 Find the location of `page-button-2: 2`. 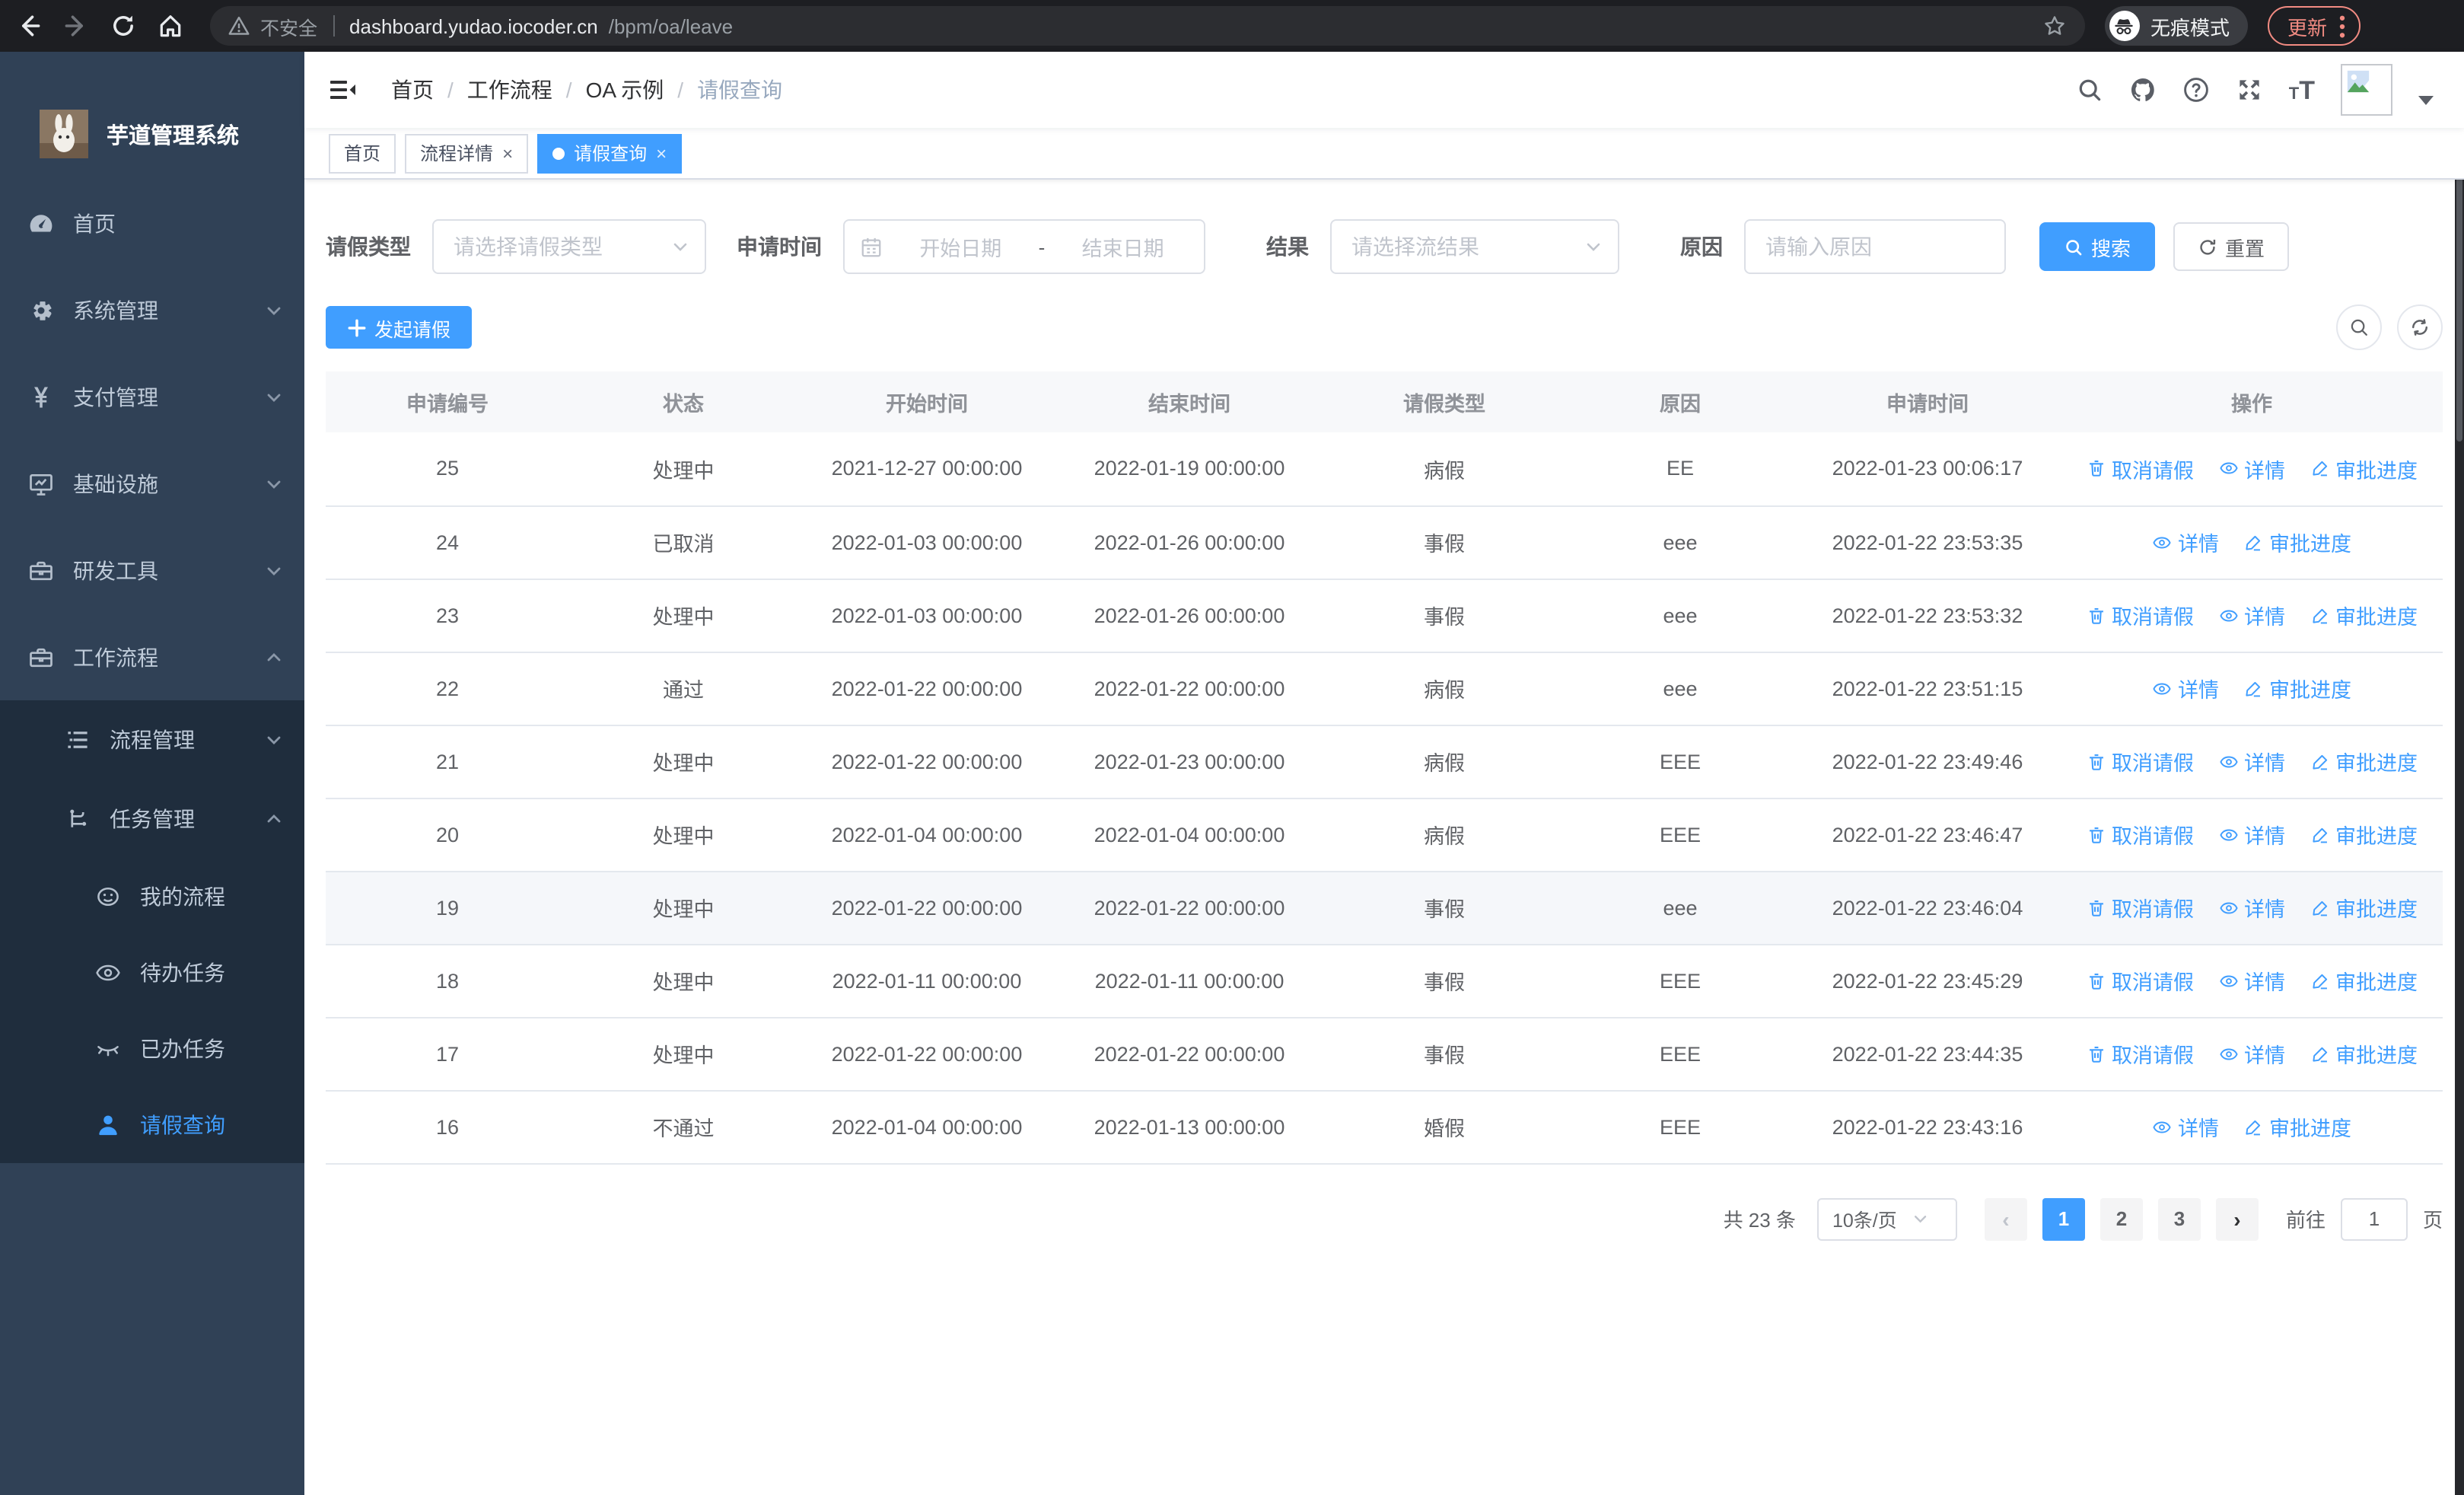

page-button-2: 2 is located at coordinates (2121, 1218).